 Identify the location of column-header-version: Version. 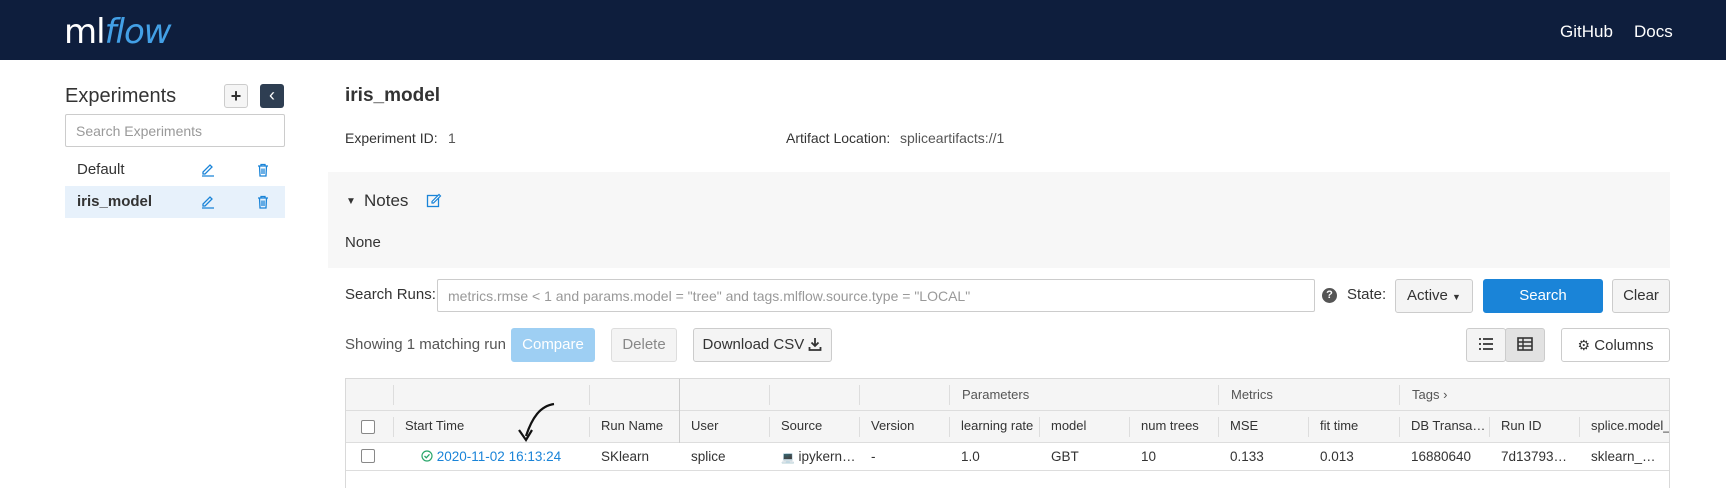
(904, 426).